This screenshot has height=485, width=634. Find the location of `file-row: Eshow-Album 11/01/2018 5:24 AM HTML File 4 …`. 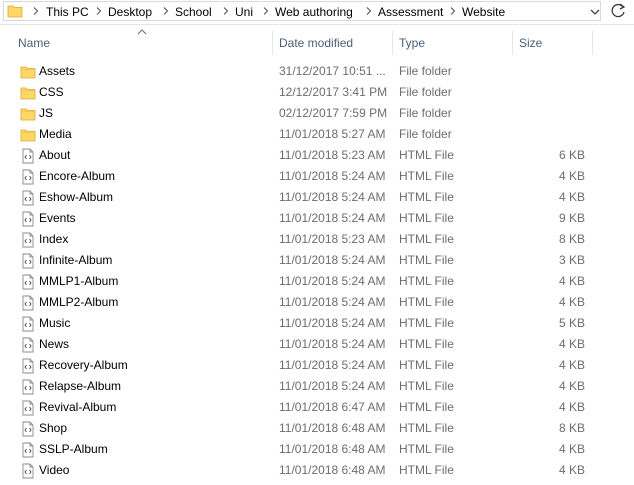

file-row: Eshow-Album 11/01/2018 5:24 AM HTML File 4 … is located at coordinates (317, 197).